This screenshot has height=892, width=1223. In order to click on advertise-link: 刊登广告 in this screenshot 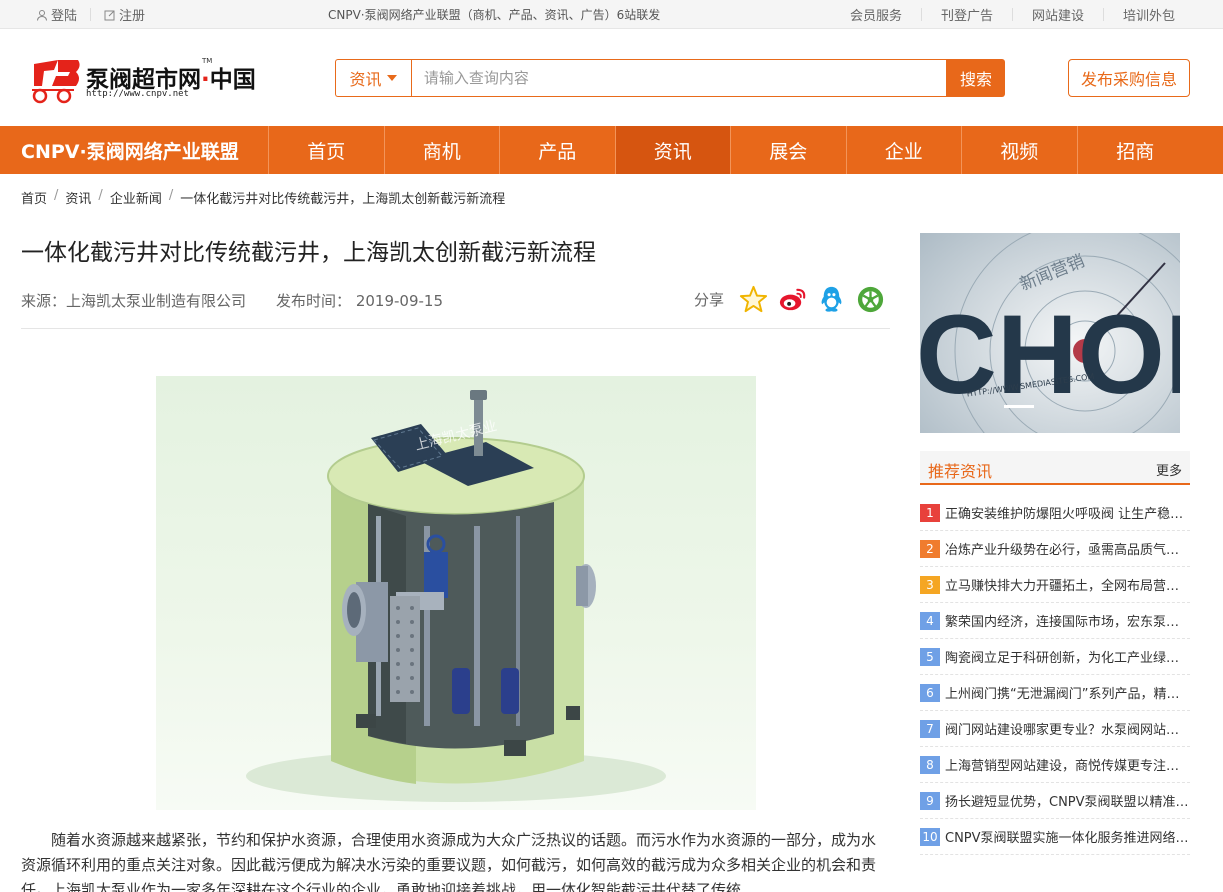, I will do `click(967, 14)`.